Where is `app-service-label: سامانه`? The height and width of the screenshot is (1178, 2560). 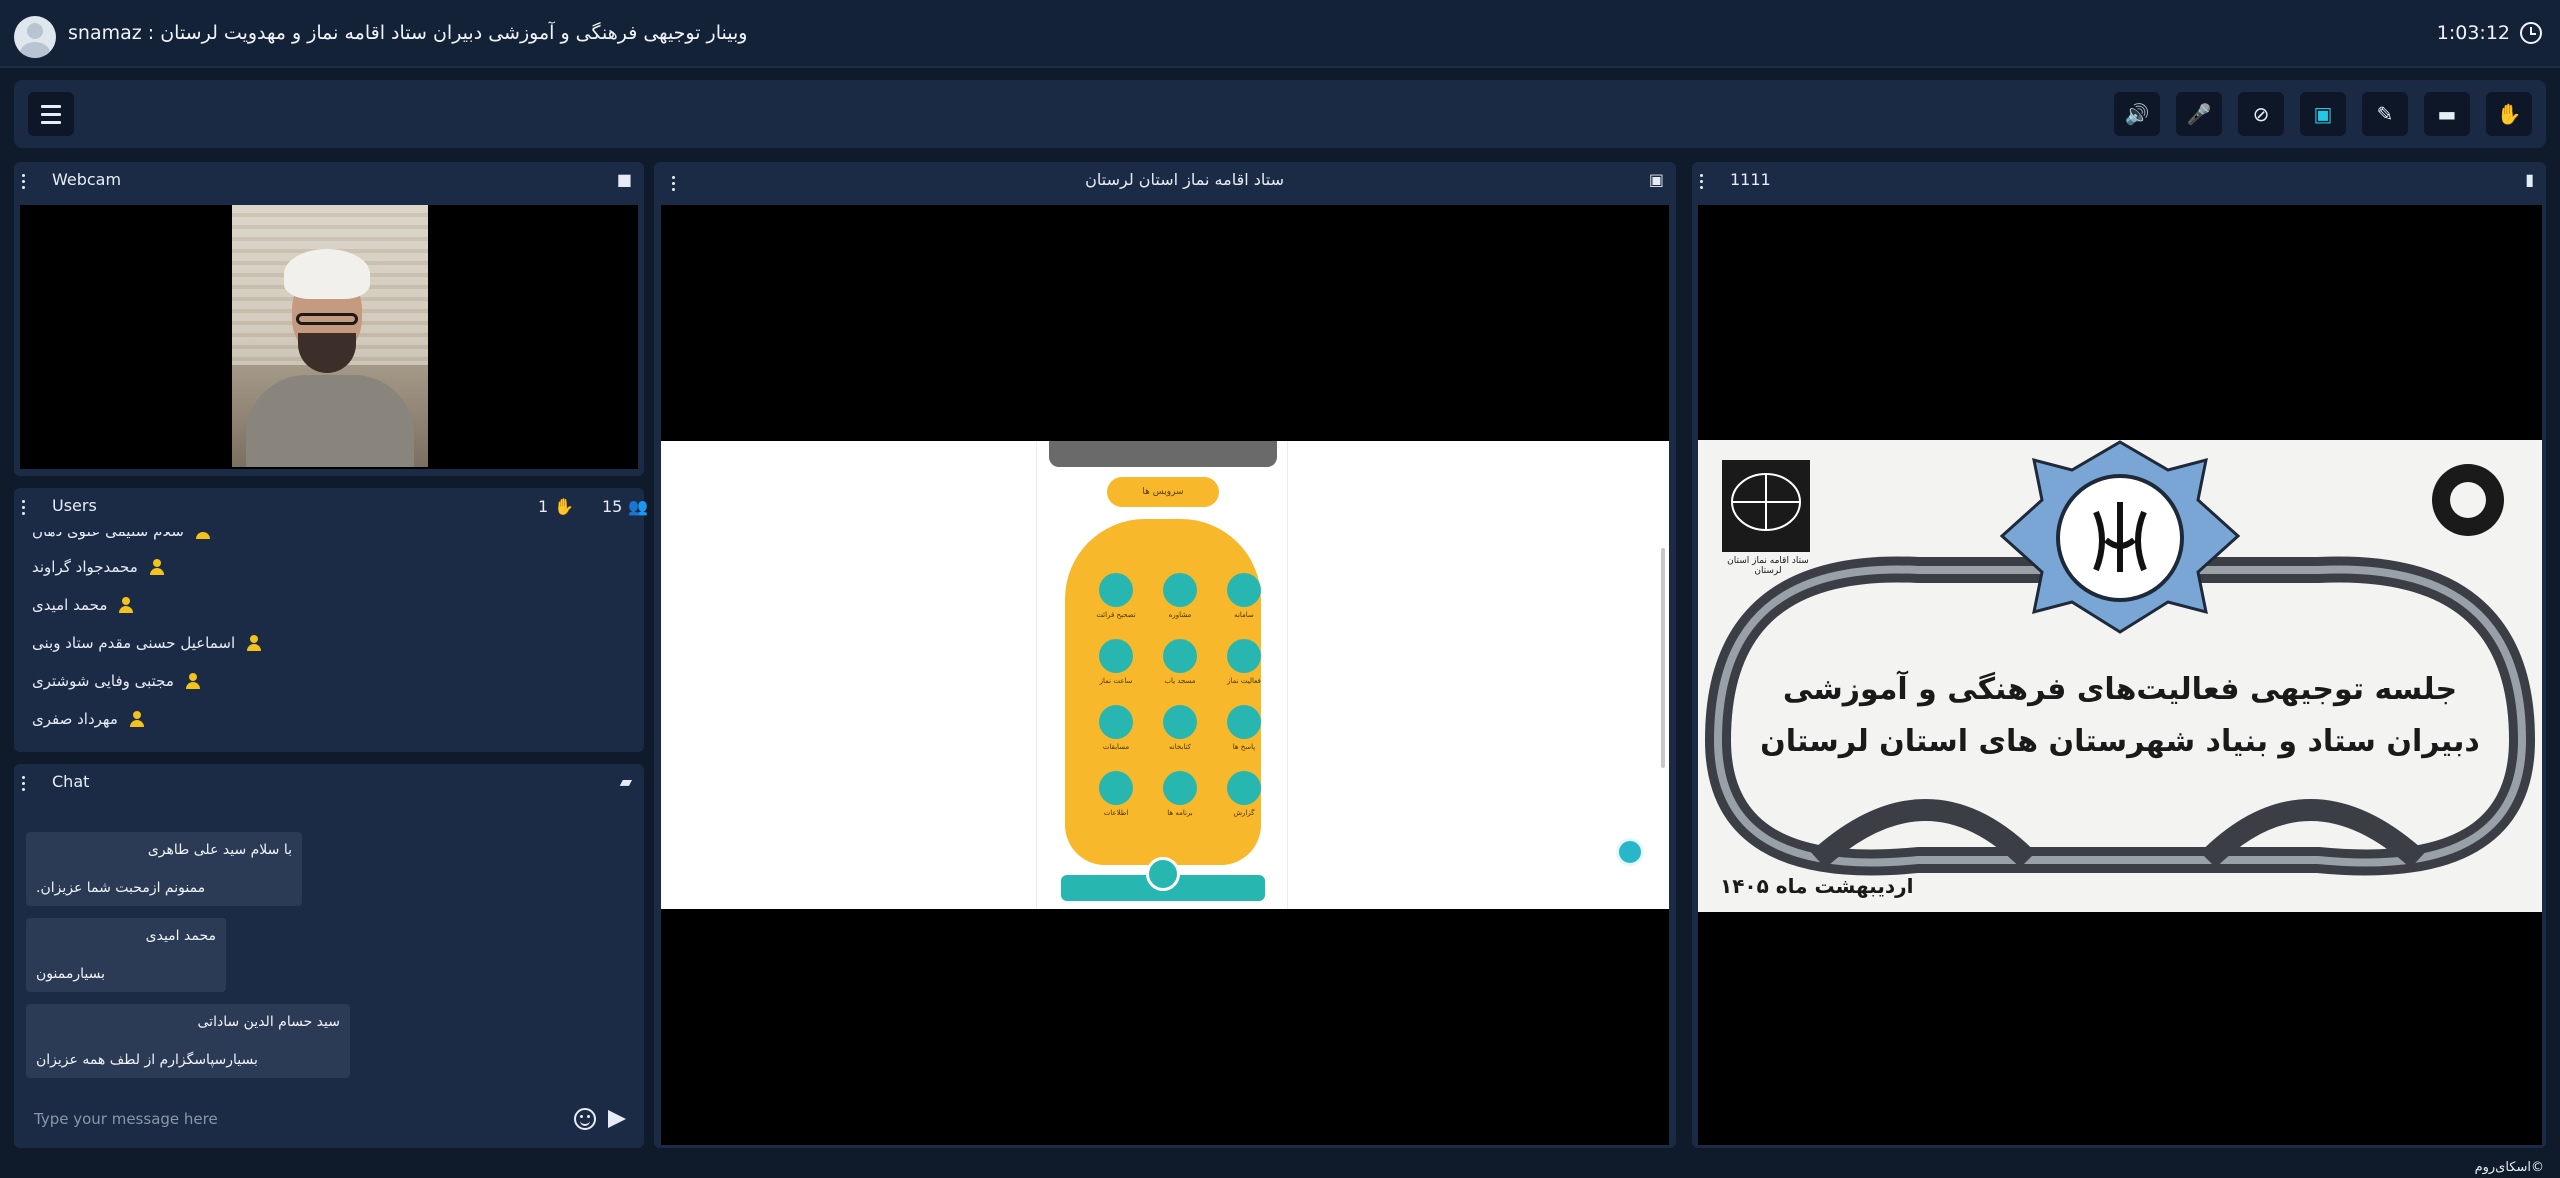
app-service-label: سامانه is located at coordinates (1244, 615).